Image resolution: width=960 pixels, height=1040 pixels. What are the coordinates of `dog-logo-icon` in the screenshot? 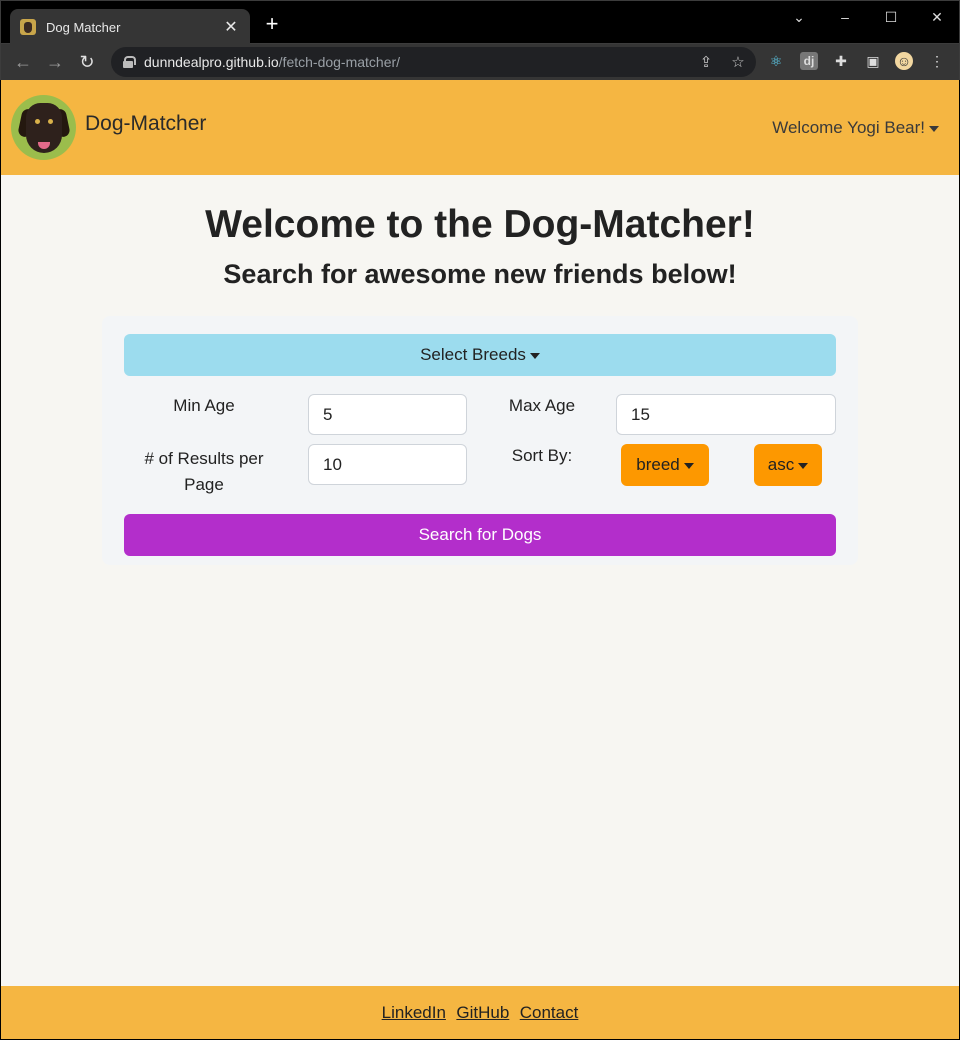 It's located at (43, 127).